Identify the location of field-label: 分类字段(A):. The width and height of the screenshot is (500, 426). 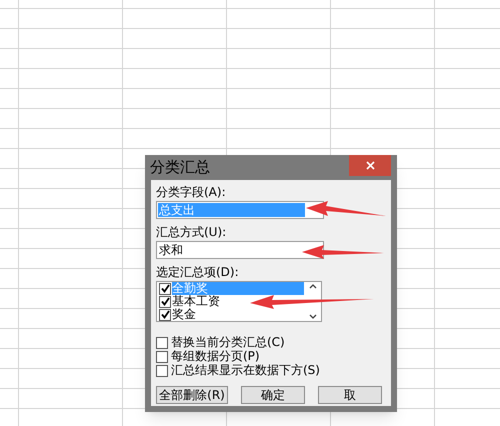
(191, 192).